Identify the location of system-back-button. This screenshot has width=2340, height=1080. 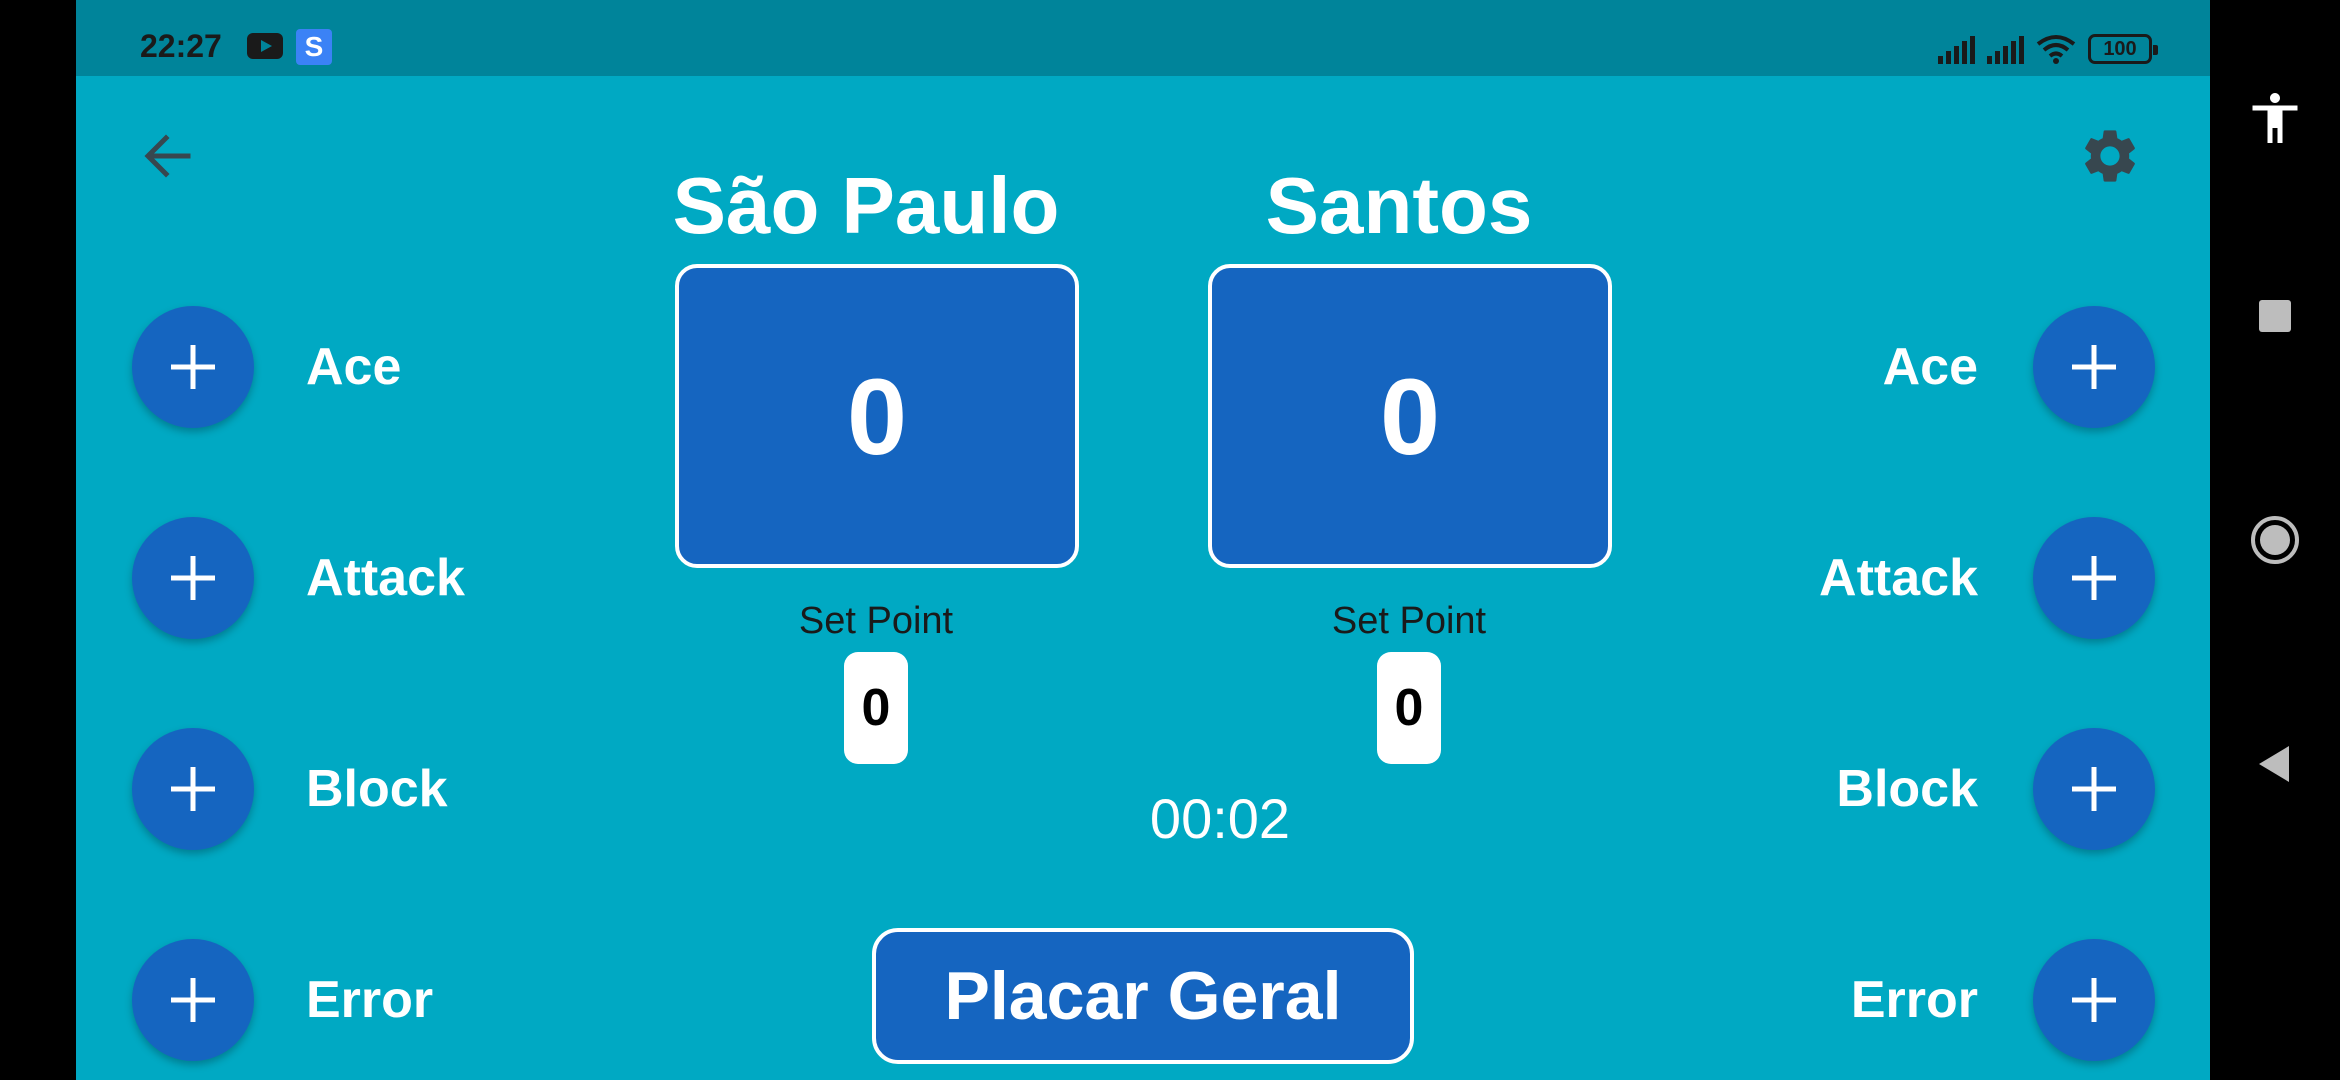
(2275, 764).